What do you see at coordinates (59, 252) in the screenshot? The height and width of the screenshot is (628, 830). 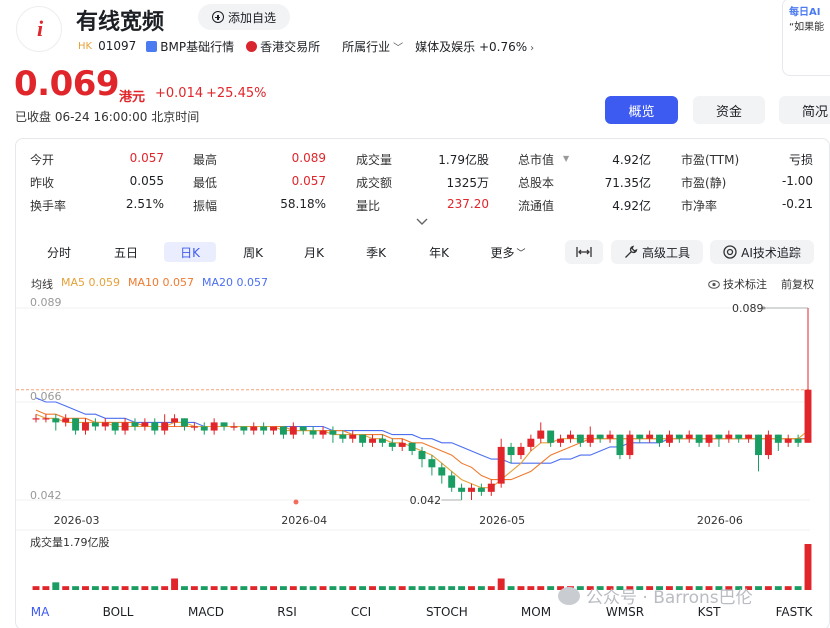 I see `period-tab: 分时` at bounding box center [59, 252].